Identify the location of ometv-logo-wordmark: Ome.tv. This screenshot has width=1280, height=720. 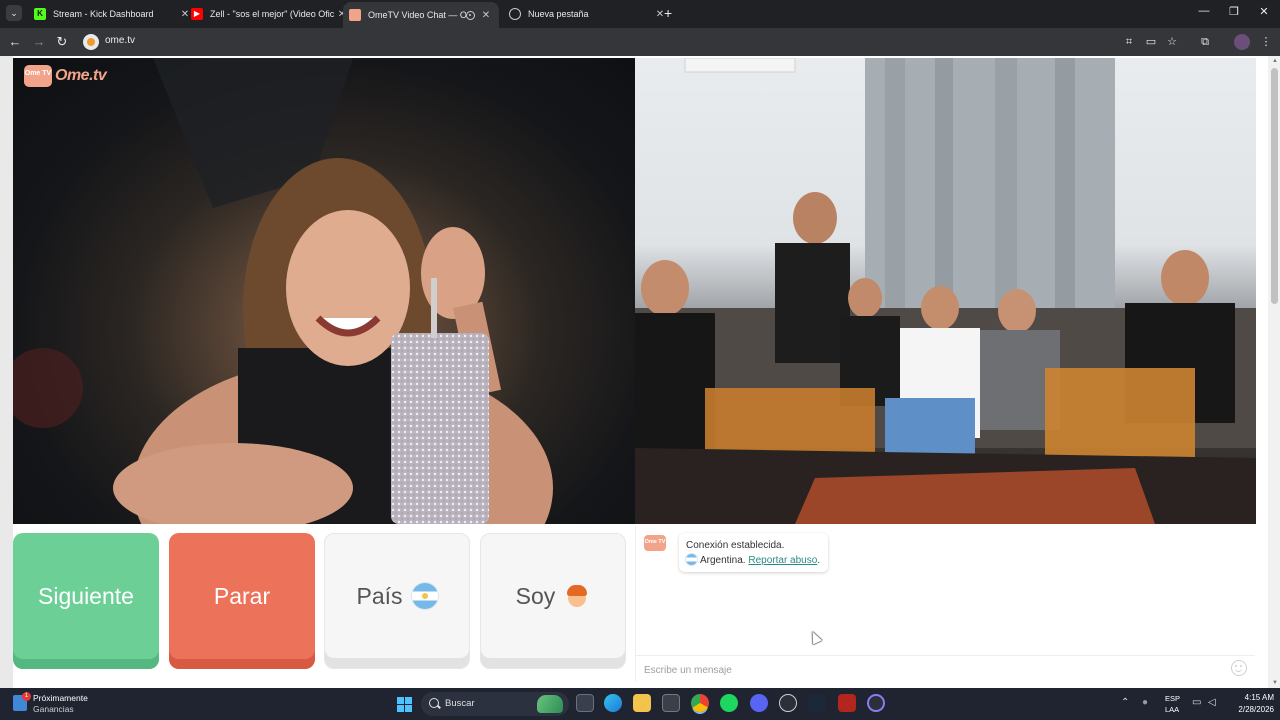
(81, 75).